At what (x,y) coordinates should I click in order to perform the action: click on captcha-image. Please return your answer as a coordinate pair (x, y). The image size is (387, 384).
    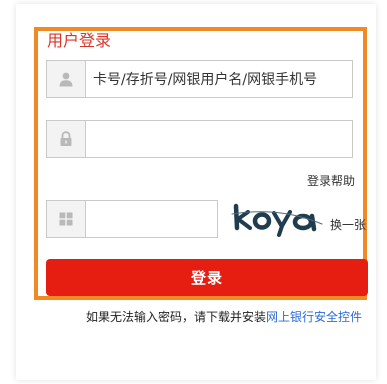
    Looking at the image, I should click on (277, 218).